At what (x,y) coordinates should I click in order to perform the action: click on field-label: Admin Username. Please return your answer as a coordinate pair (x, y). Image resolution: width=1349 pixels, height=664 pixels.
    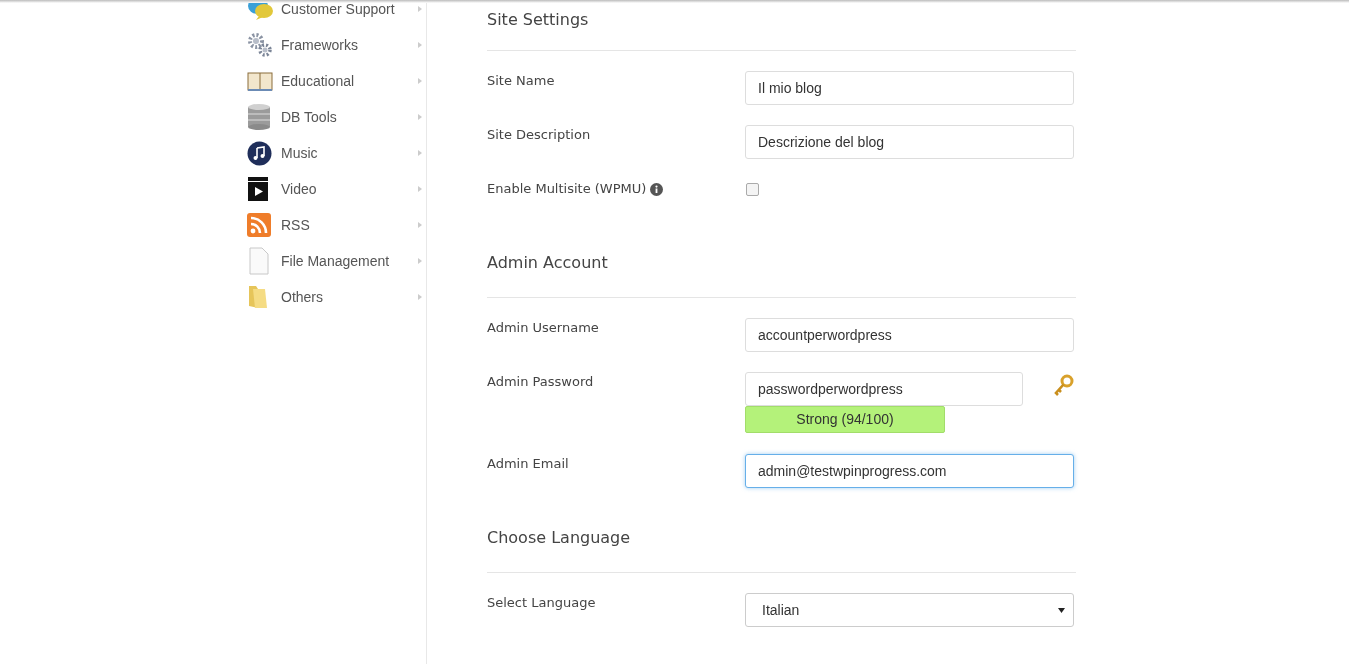
    Looking at the image, I should click on (543, 327).